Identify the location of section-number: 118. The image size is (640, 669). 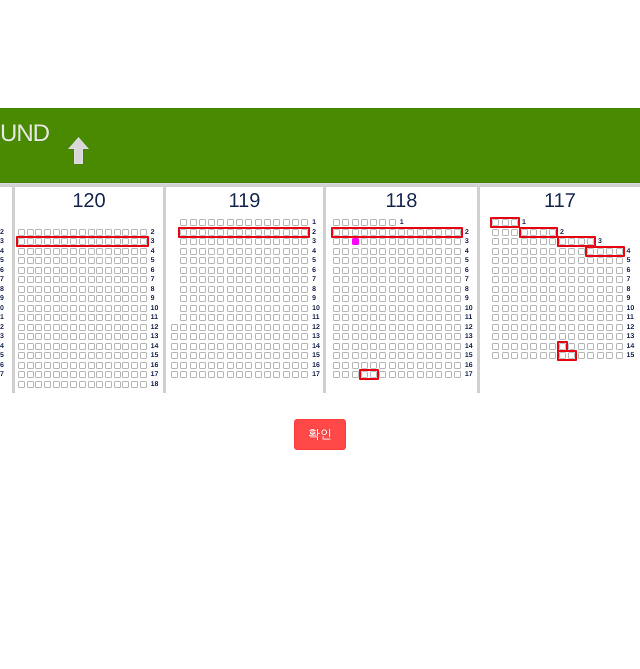
(402, 201).